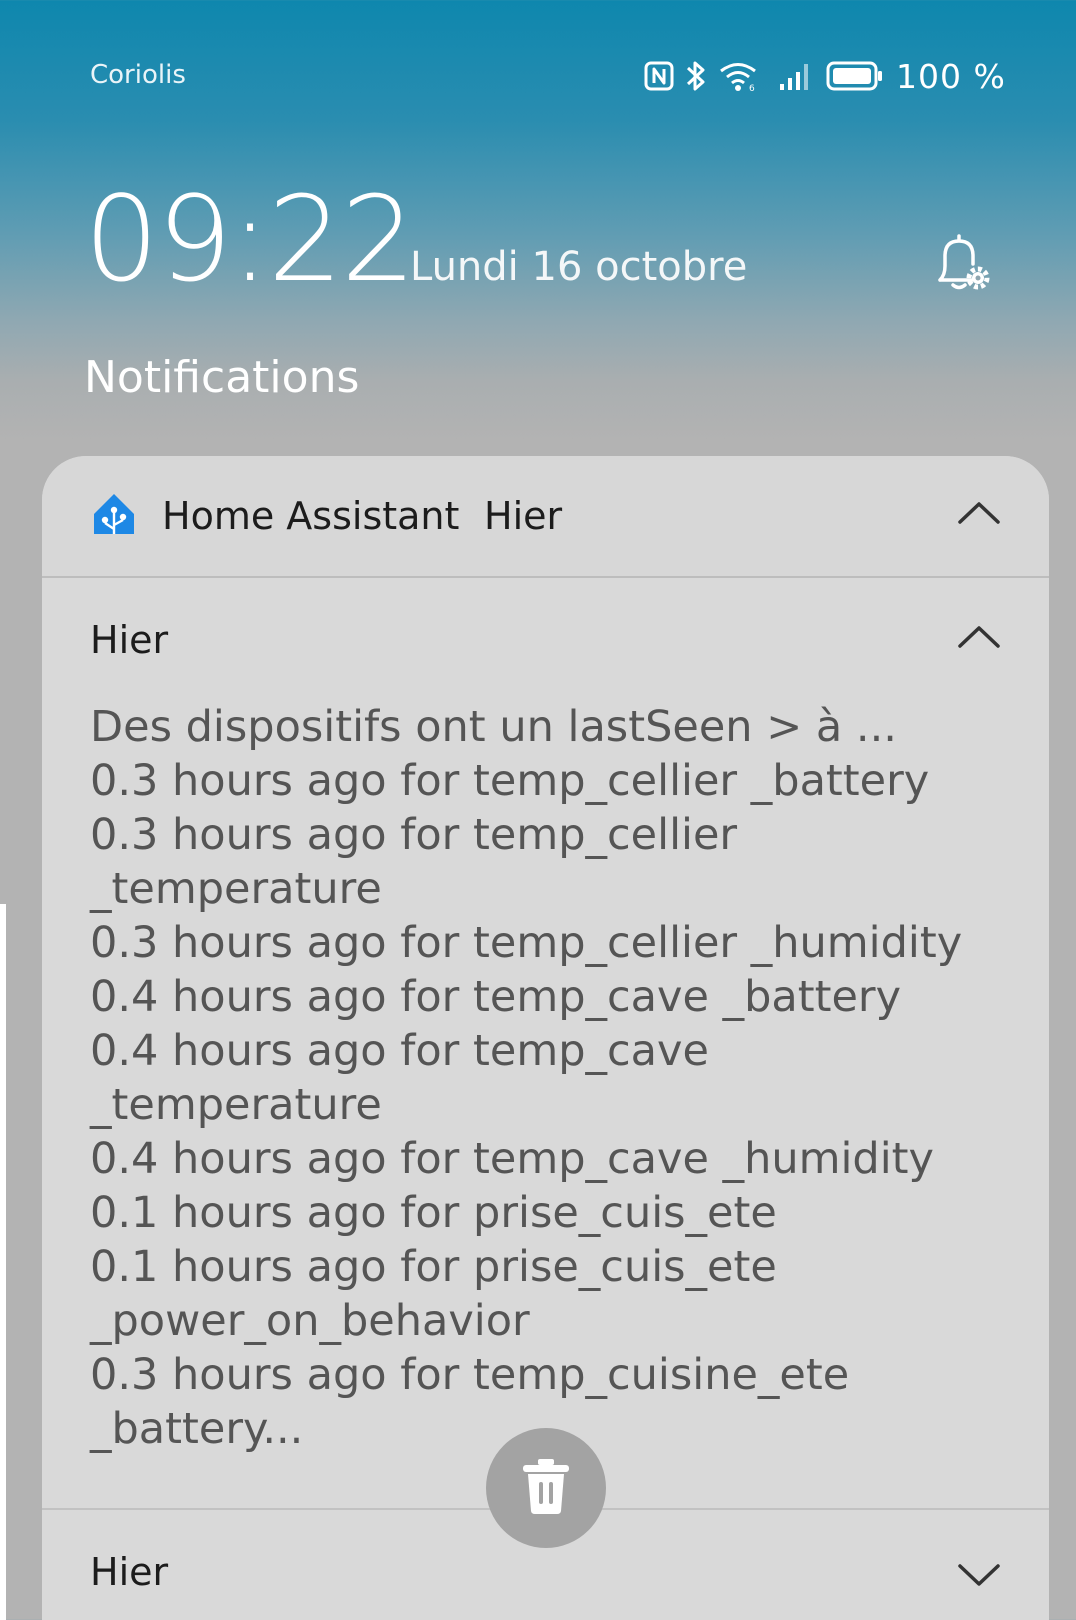  What do you see at coordinates (796, 76) in the screenshot?
I see `signal-icon` at bounding box center [796, 76].